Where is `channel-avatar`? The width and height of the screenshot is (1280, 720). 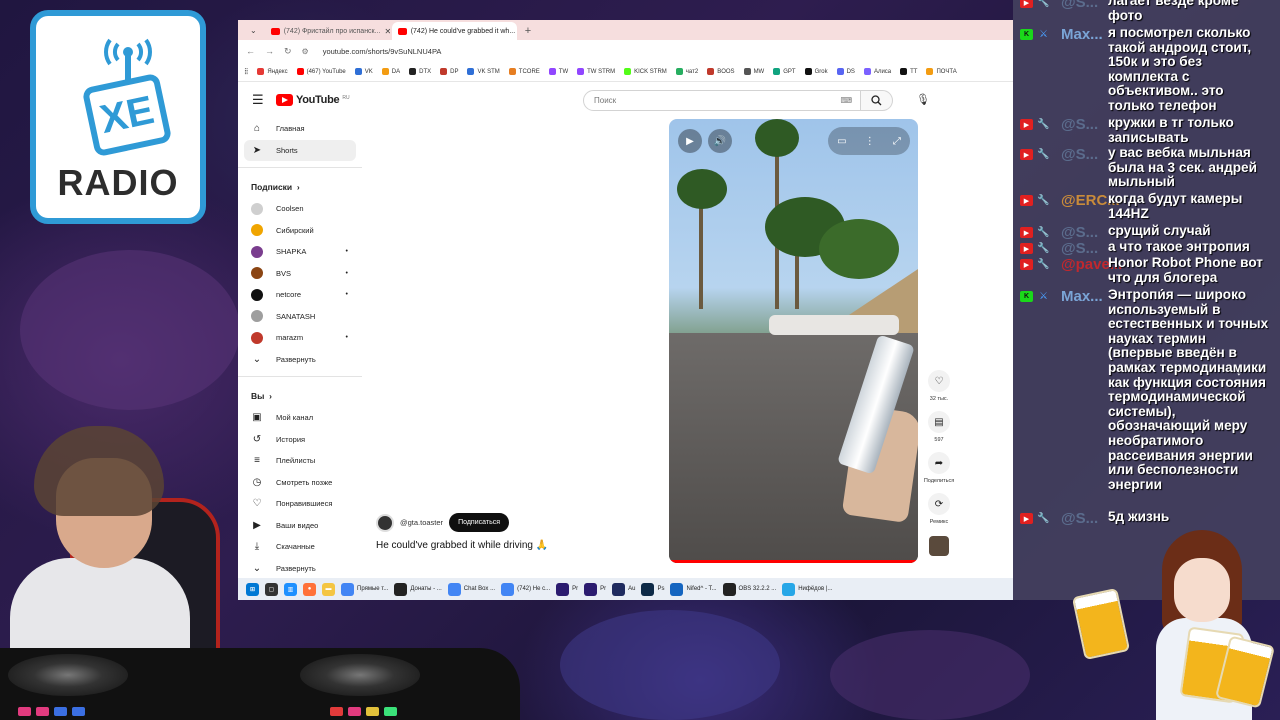 channel-avatar is located at coordinates (385, 522).